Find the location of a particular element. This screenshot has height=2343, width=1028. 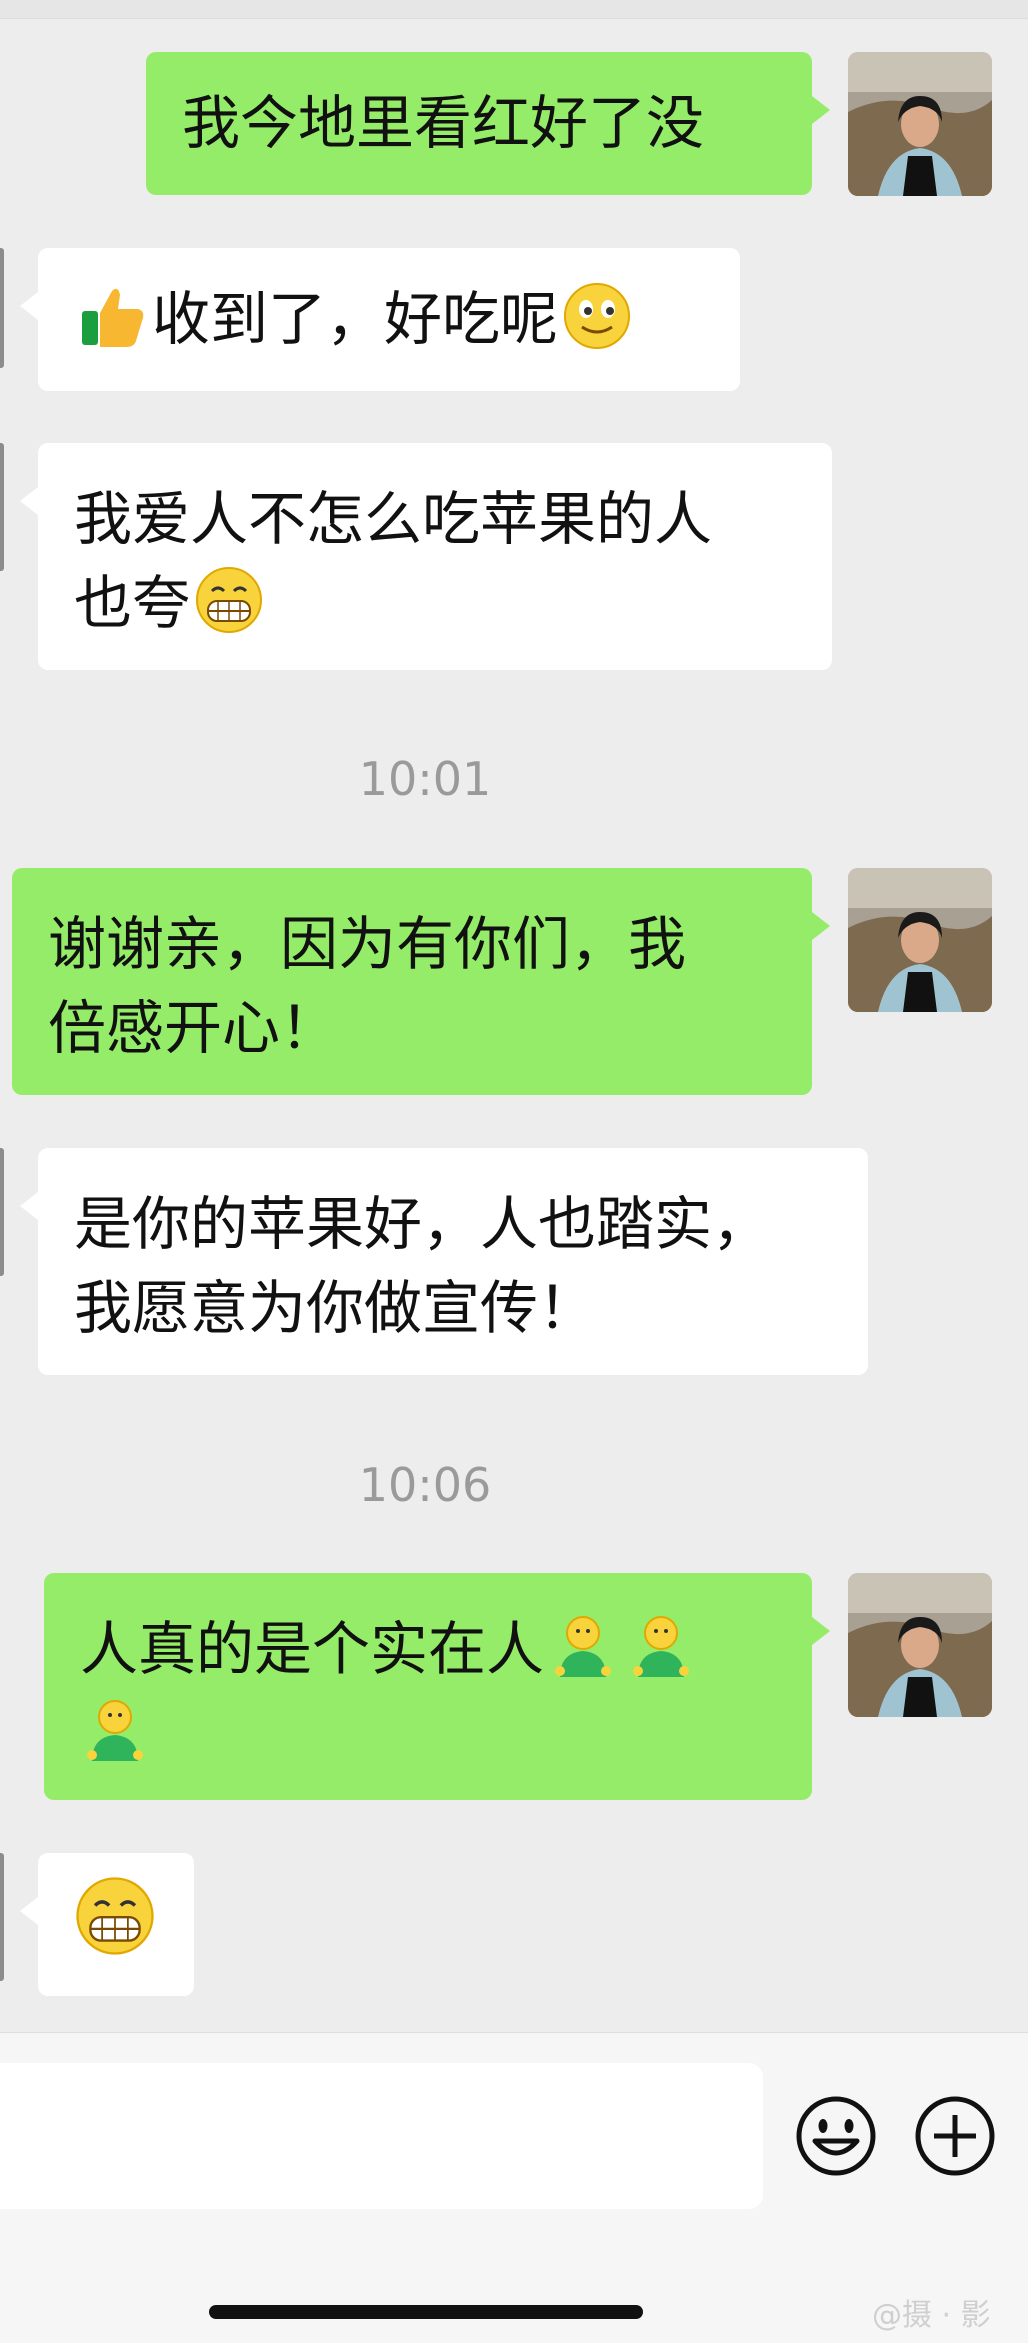

more-button is located at coordinates (955, 2138).